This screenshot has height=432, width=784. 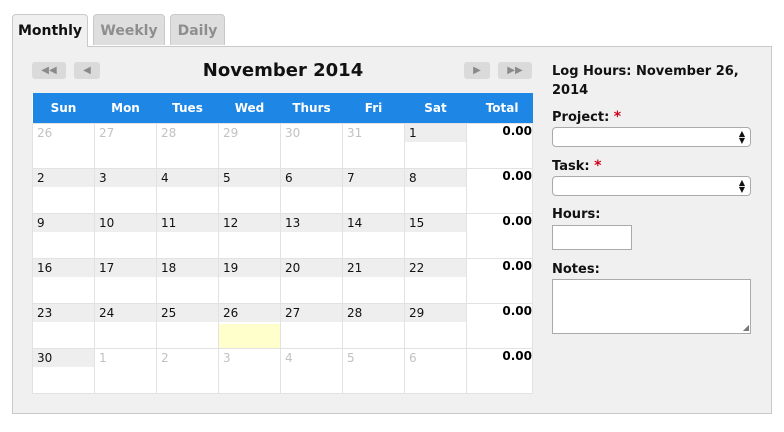 I want to click on header-wed: Wed, so click(x=249, y=108).